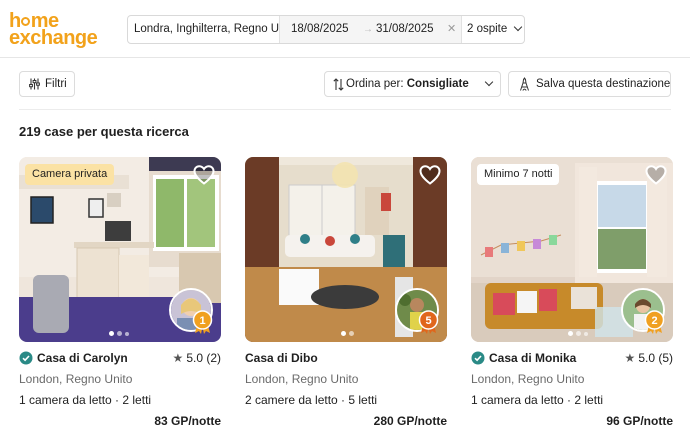 The image size is (690, 442). What do you see at coordinates (26, 21) in the screenshot?
I see `logo-dot-icon` at bounding box center [26, 21].